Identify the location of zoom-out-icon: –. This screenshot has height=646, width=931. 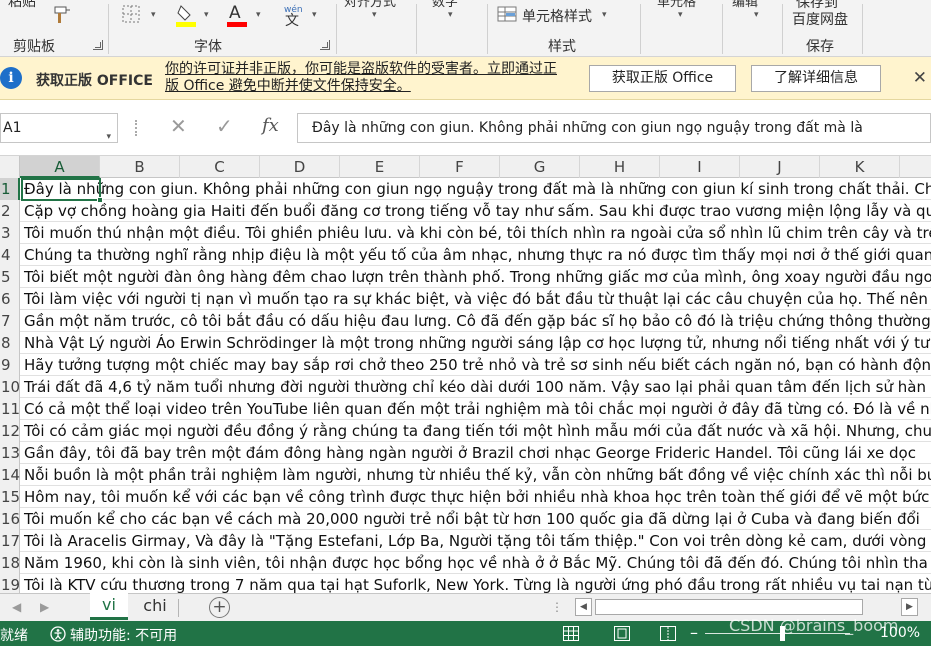
(694, 632).